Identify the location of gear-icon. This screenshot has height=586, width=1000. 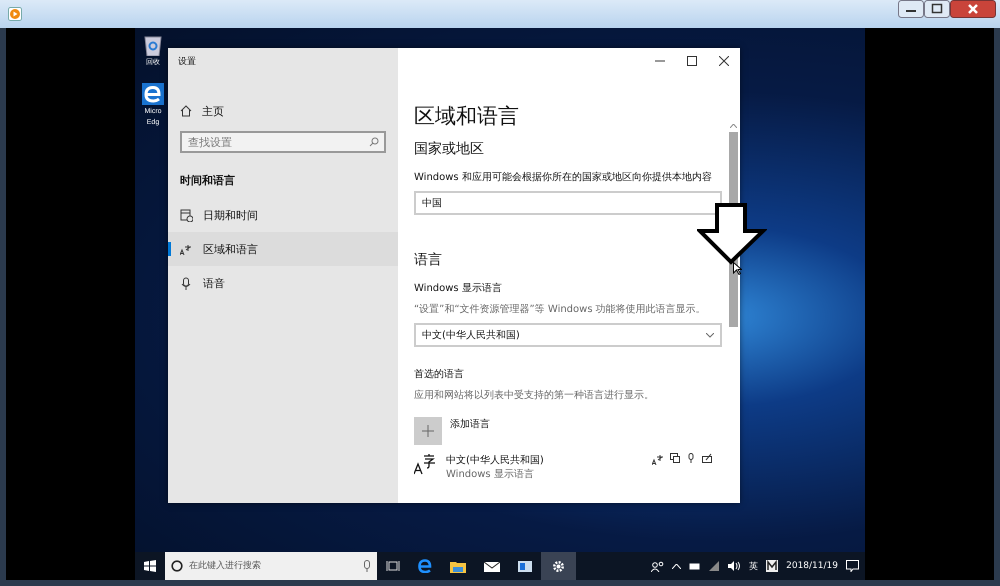
(558, 566).